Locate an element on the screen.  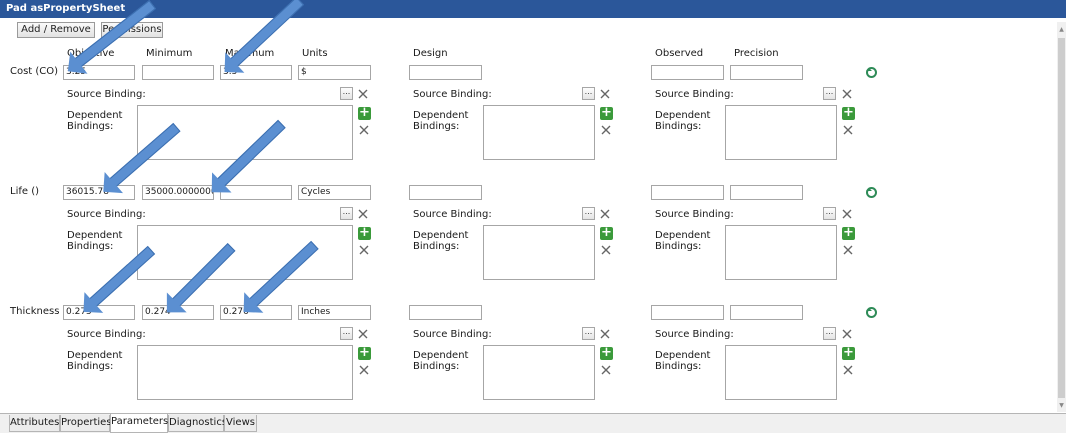
minimum-field: 35000.00000000 is located at coordinates (178, 192).